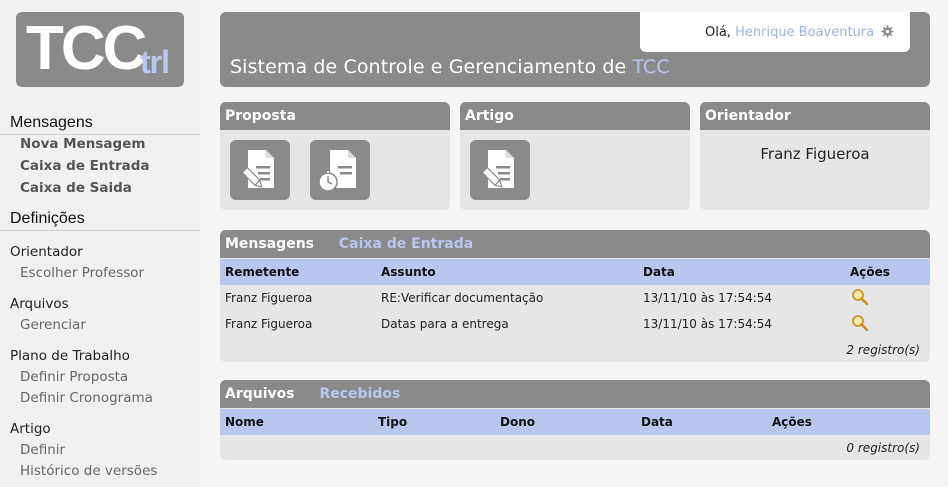 This screenshot has width=948, height=487. I want to click on page-title-text: Sistema de Controle e Gerenciamento de, so click(428, 67).